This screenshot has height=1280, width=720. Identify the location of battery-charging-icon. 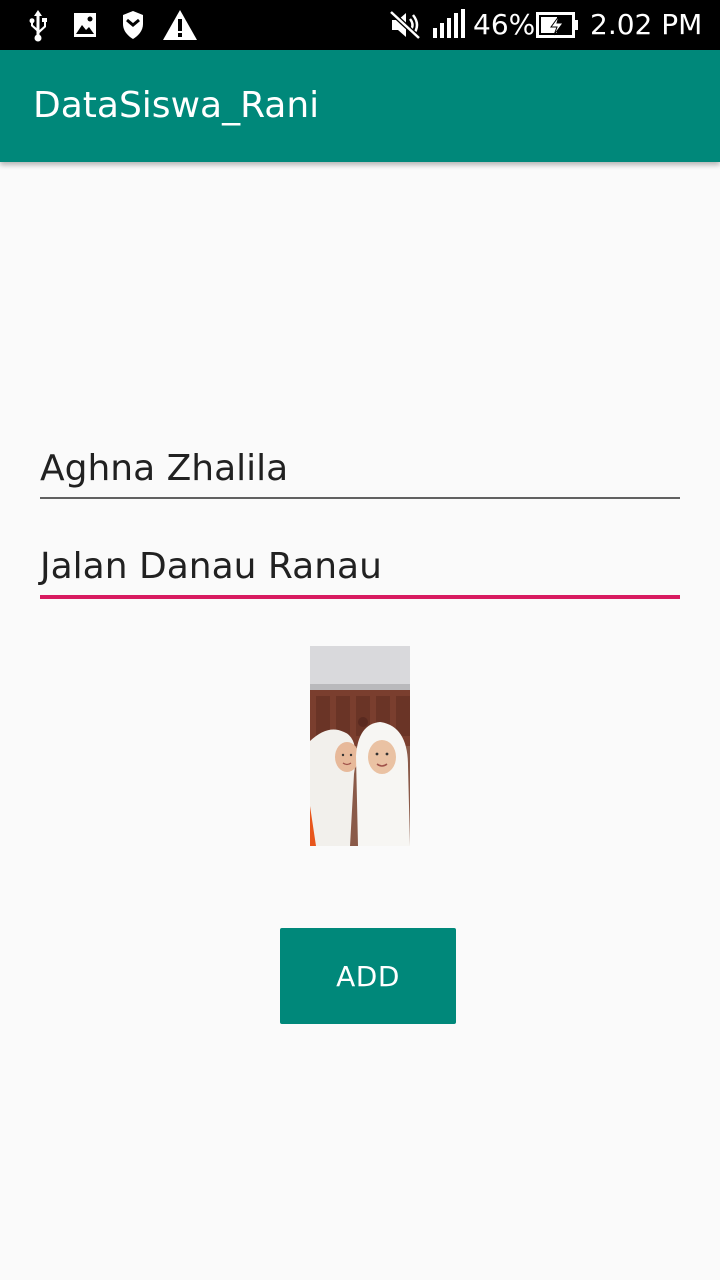
(557, 25).